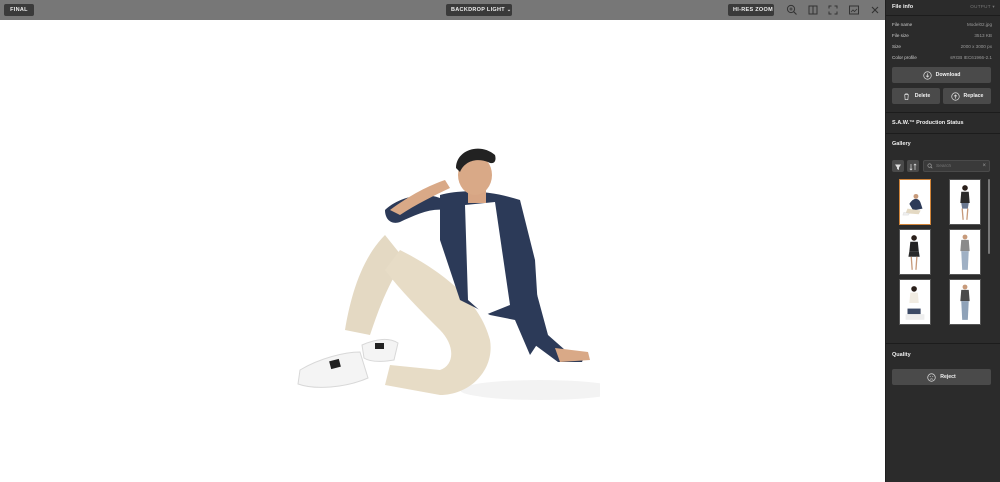 The height and width of the screenshot is (482, 1000). What do you see at coordinates (875, 10) in the screenshot?
I see `close-icon` at bounding box center [875, 10].